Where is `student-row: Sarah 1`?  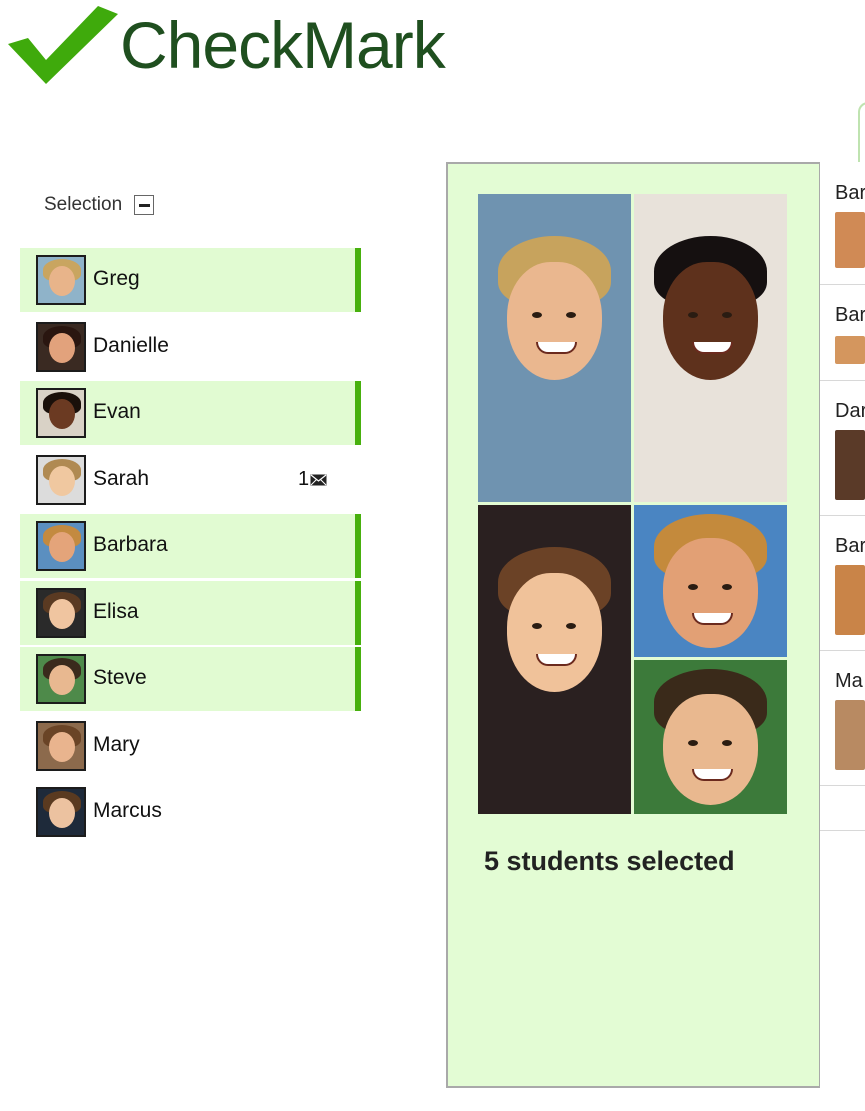
student-row: Sarah 1 is located at coordinates (190, 480).